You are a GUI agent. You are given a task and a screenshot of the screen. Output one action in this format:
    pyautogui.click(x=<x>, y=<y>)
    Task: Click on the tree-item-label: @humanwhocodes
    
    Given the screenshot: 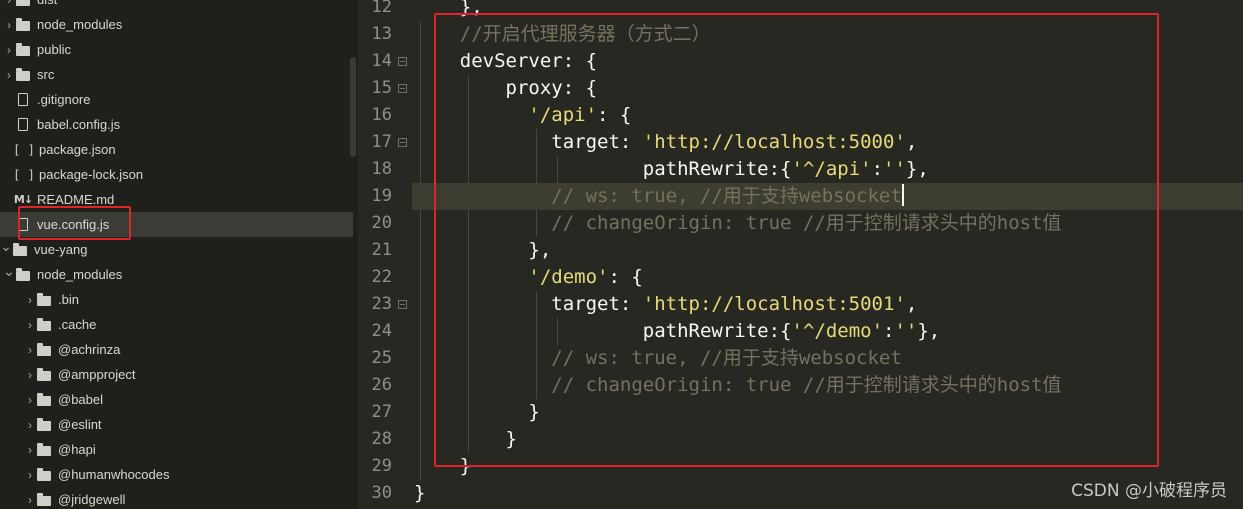 What is the action you would take?
    pyautogui.click(x=114, y=474)
    